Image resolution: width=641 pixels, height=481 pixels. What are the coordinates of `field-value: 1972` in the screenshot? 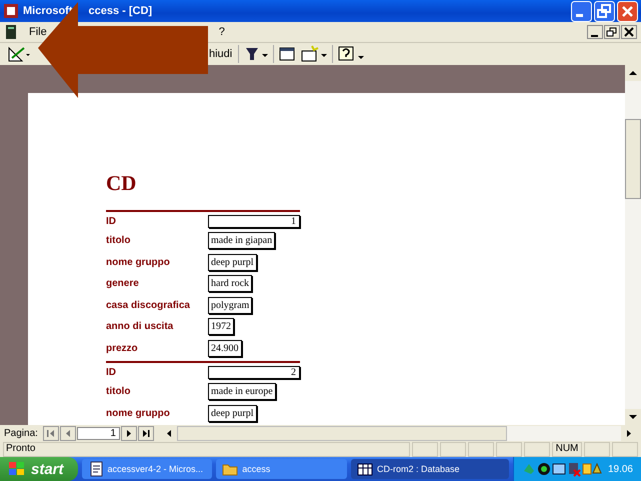 It's located at (221, 327).